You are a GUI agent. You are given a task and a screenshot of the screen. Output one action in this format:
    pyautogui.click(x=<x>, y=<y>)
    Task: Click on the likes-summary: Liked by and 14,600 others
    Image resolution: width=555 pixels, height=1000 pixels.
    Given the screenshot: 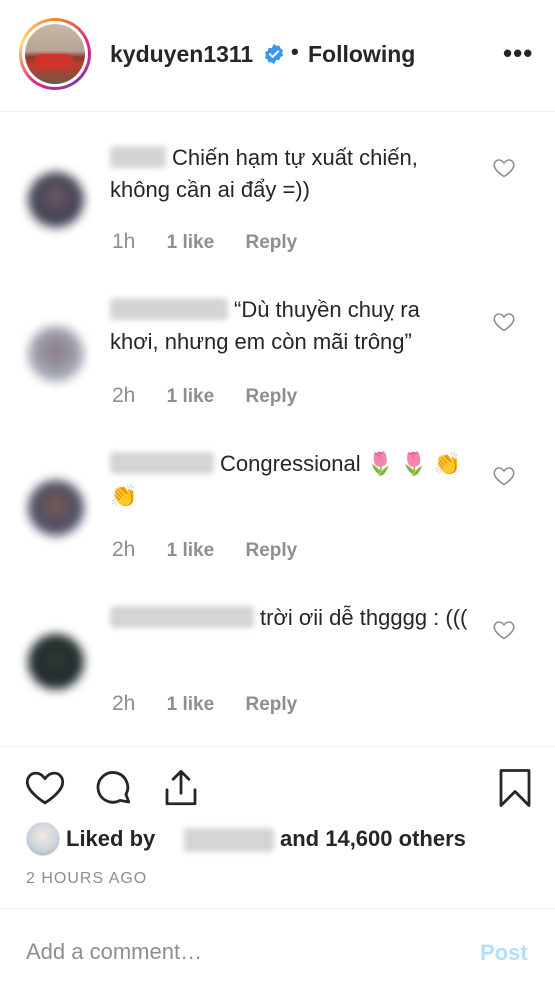 What is the action you would take?
    pyautogui.click(x=274, y=838)
    